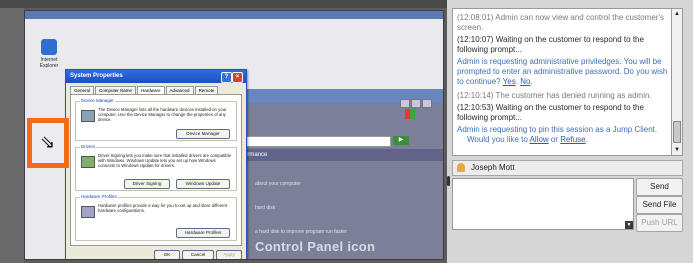 This screenshot has height=263, width=693. I want to click on no-link: No, so click(525, 81).